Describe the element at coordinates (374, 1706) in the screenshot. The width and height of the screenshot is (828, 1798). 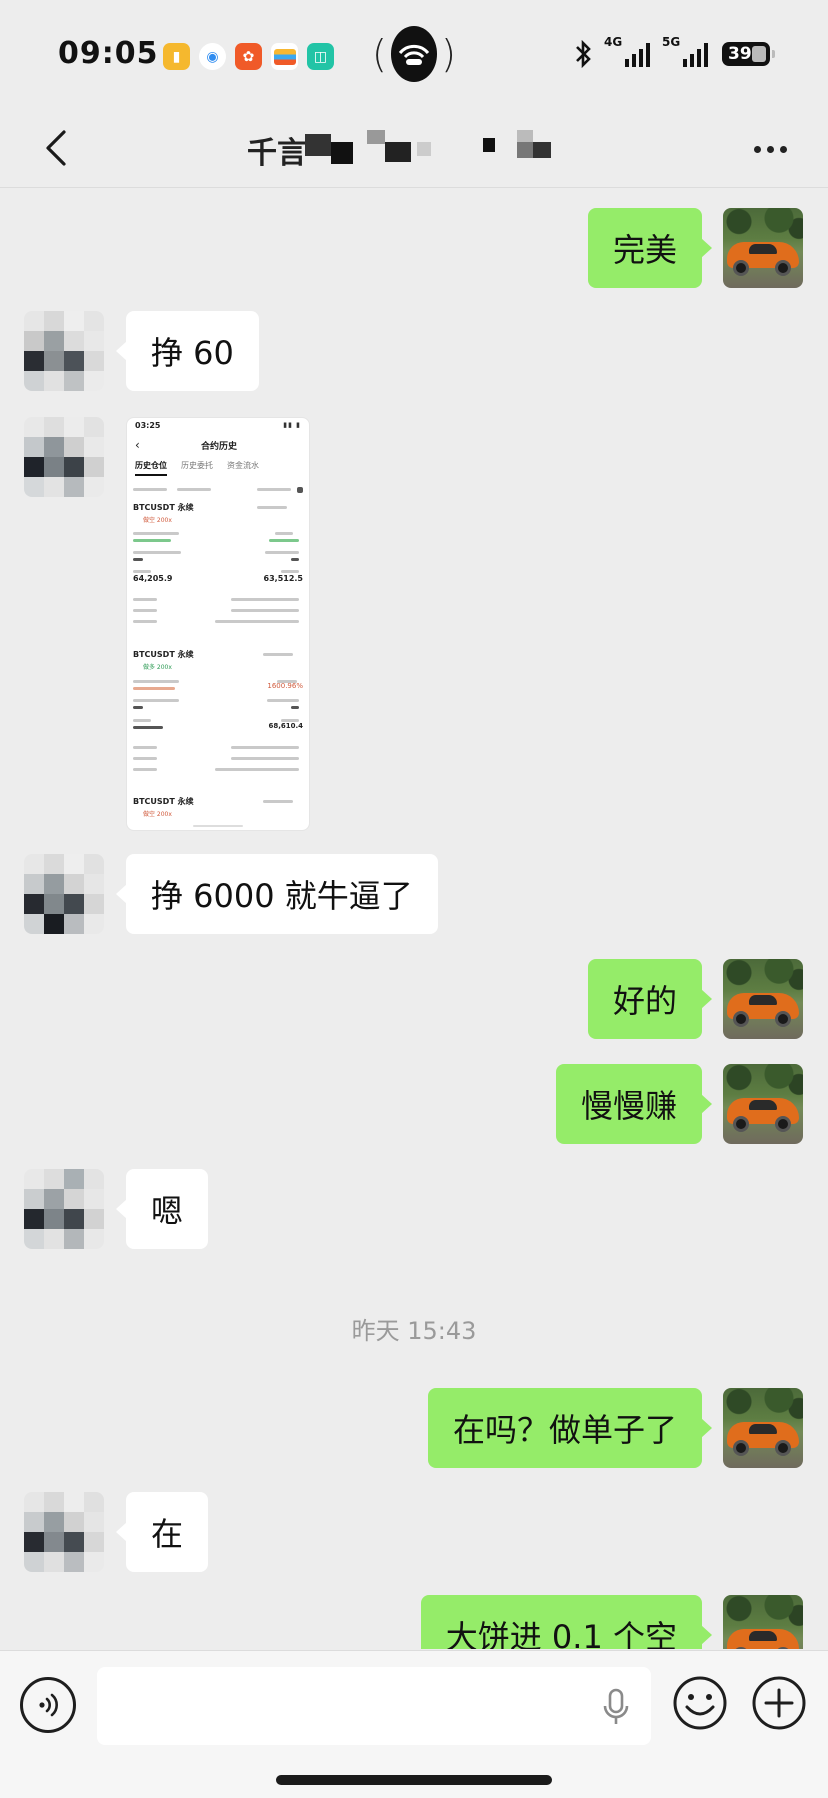
I see `message-input` at that location.